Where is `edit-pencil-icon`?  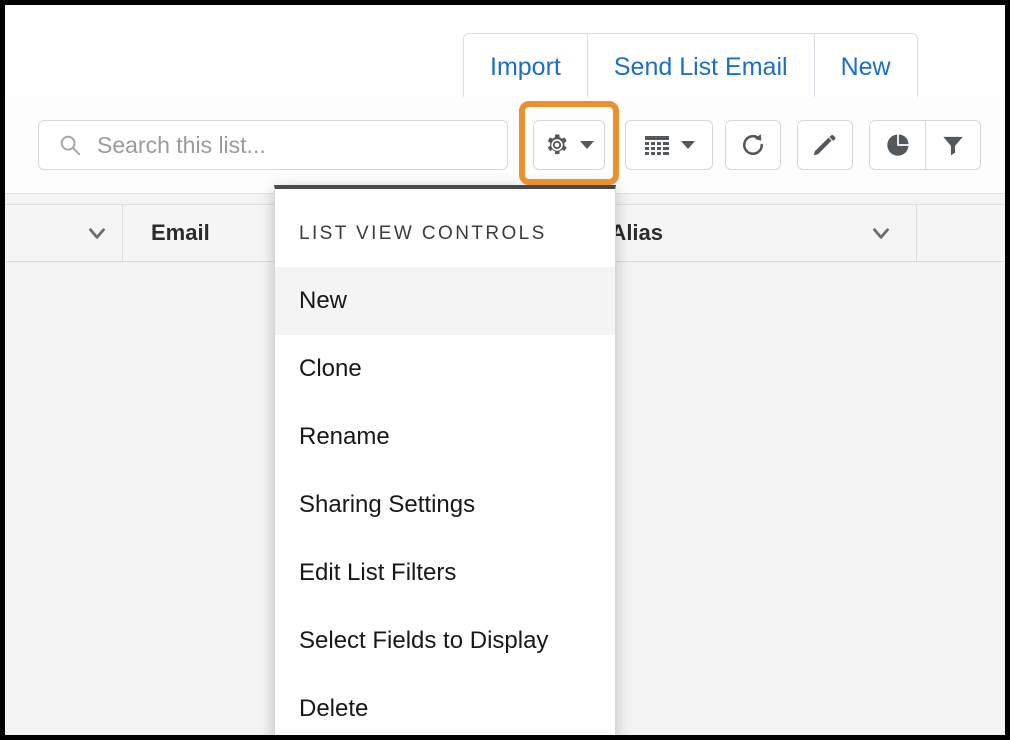
edit-pencil-icon is located at coordinates (824, 145).